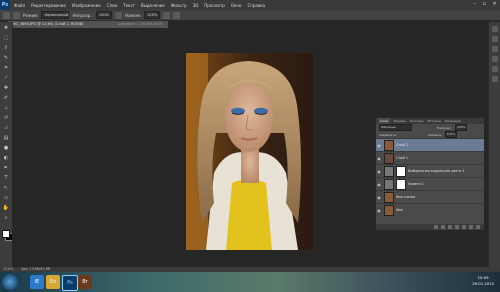 Image resolution: width=500 pixels, height=292 pixels. What do you see at coordinates (461, 127) in the screenshot?
I see `layer-opacity-field: 100%` at bounding box center [461, 127].